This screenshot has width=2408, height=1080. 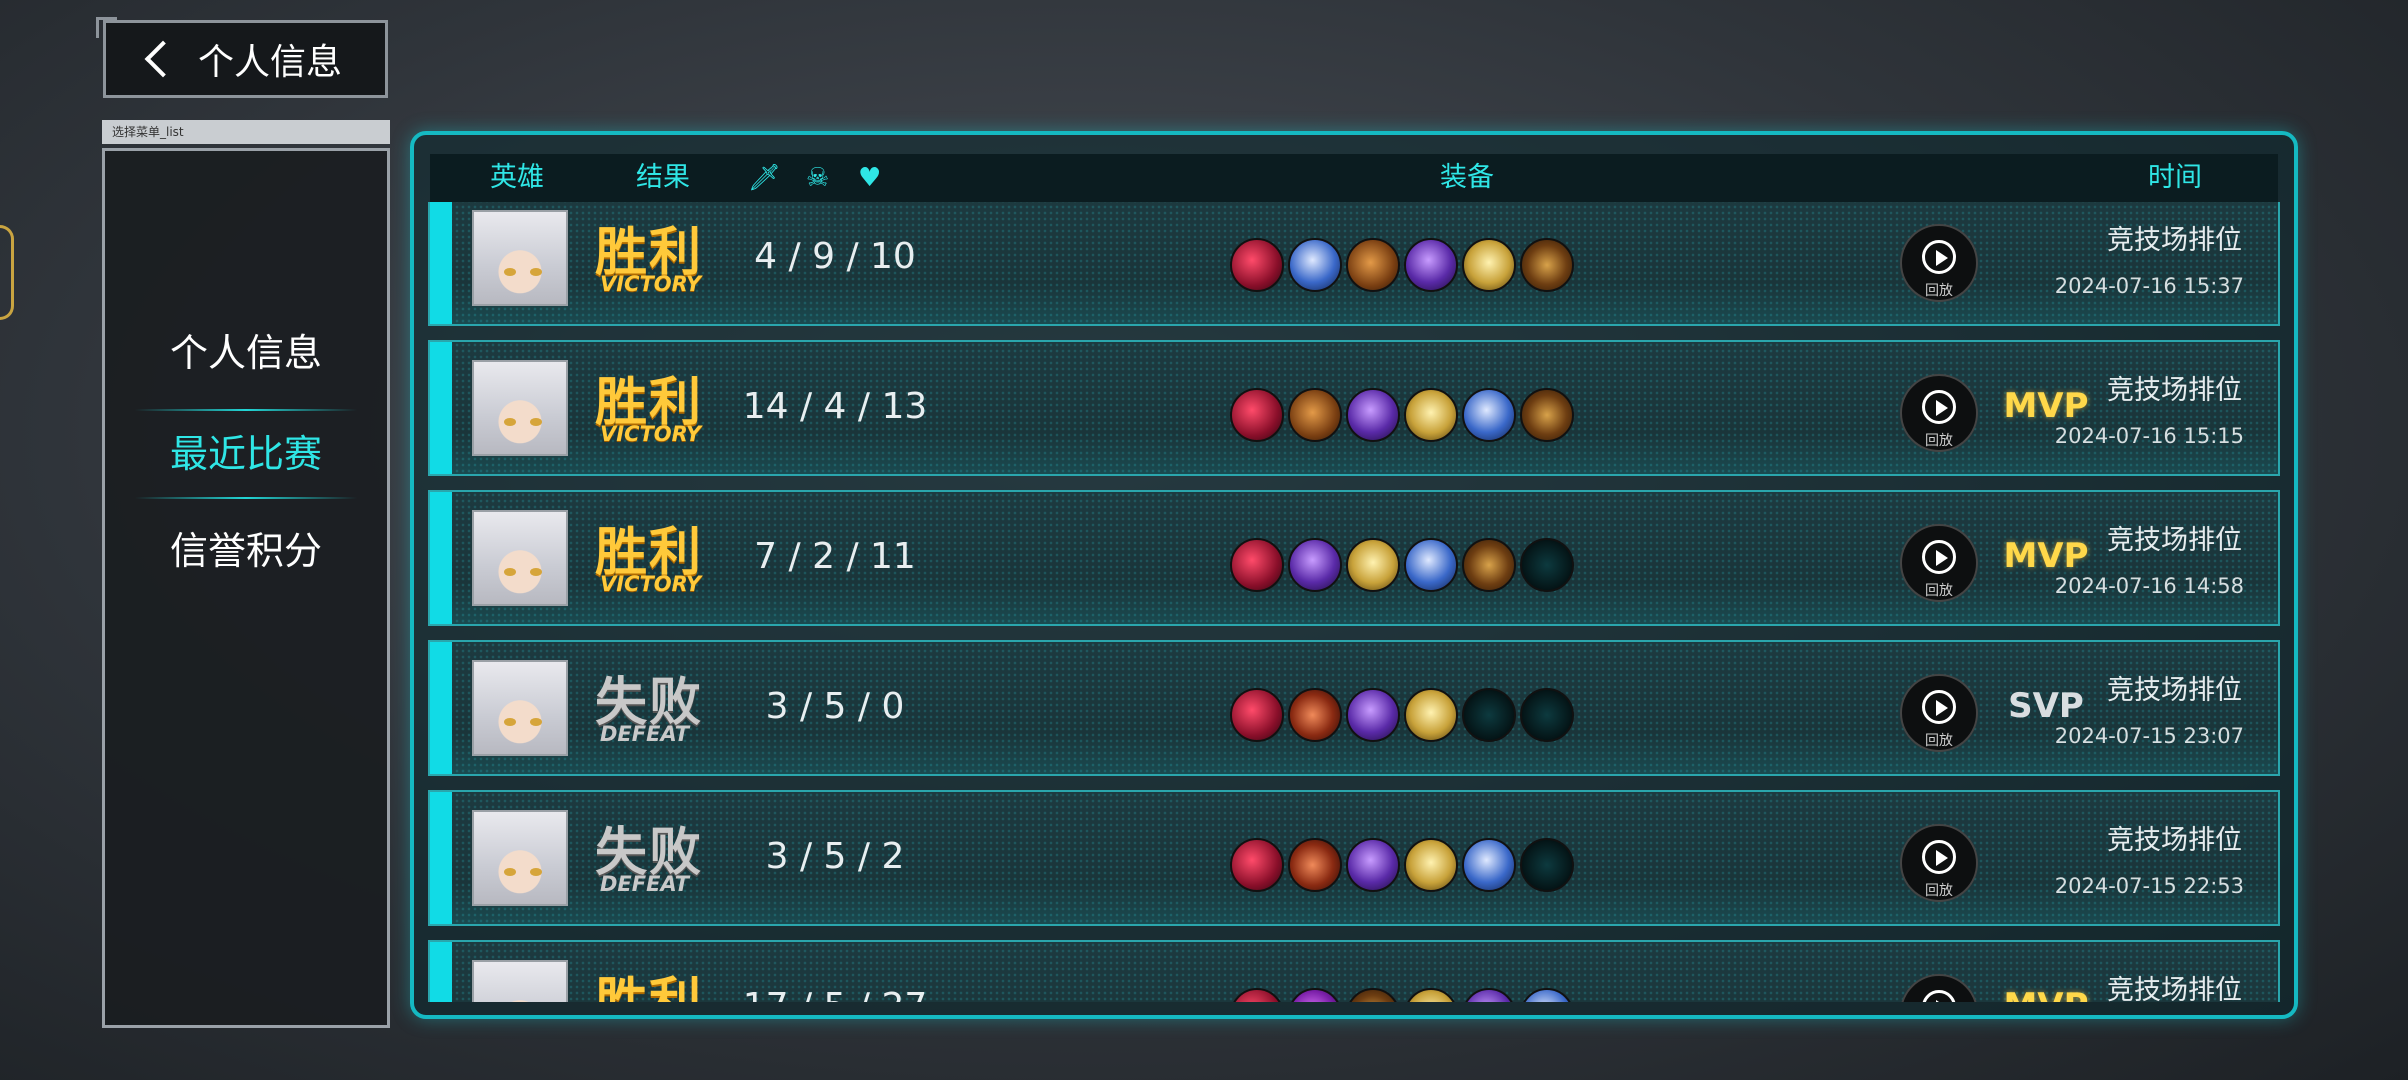 What do you see at coordinates (835, 706) in the screenshot?
I see `kda-score: 3 / 5 / 0` at bounding box center [835, 706].